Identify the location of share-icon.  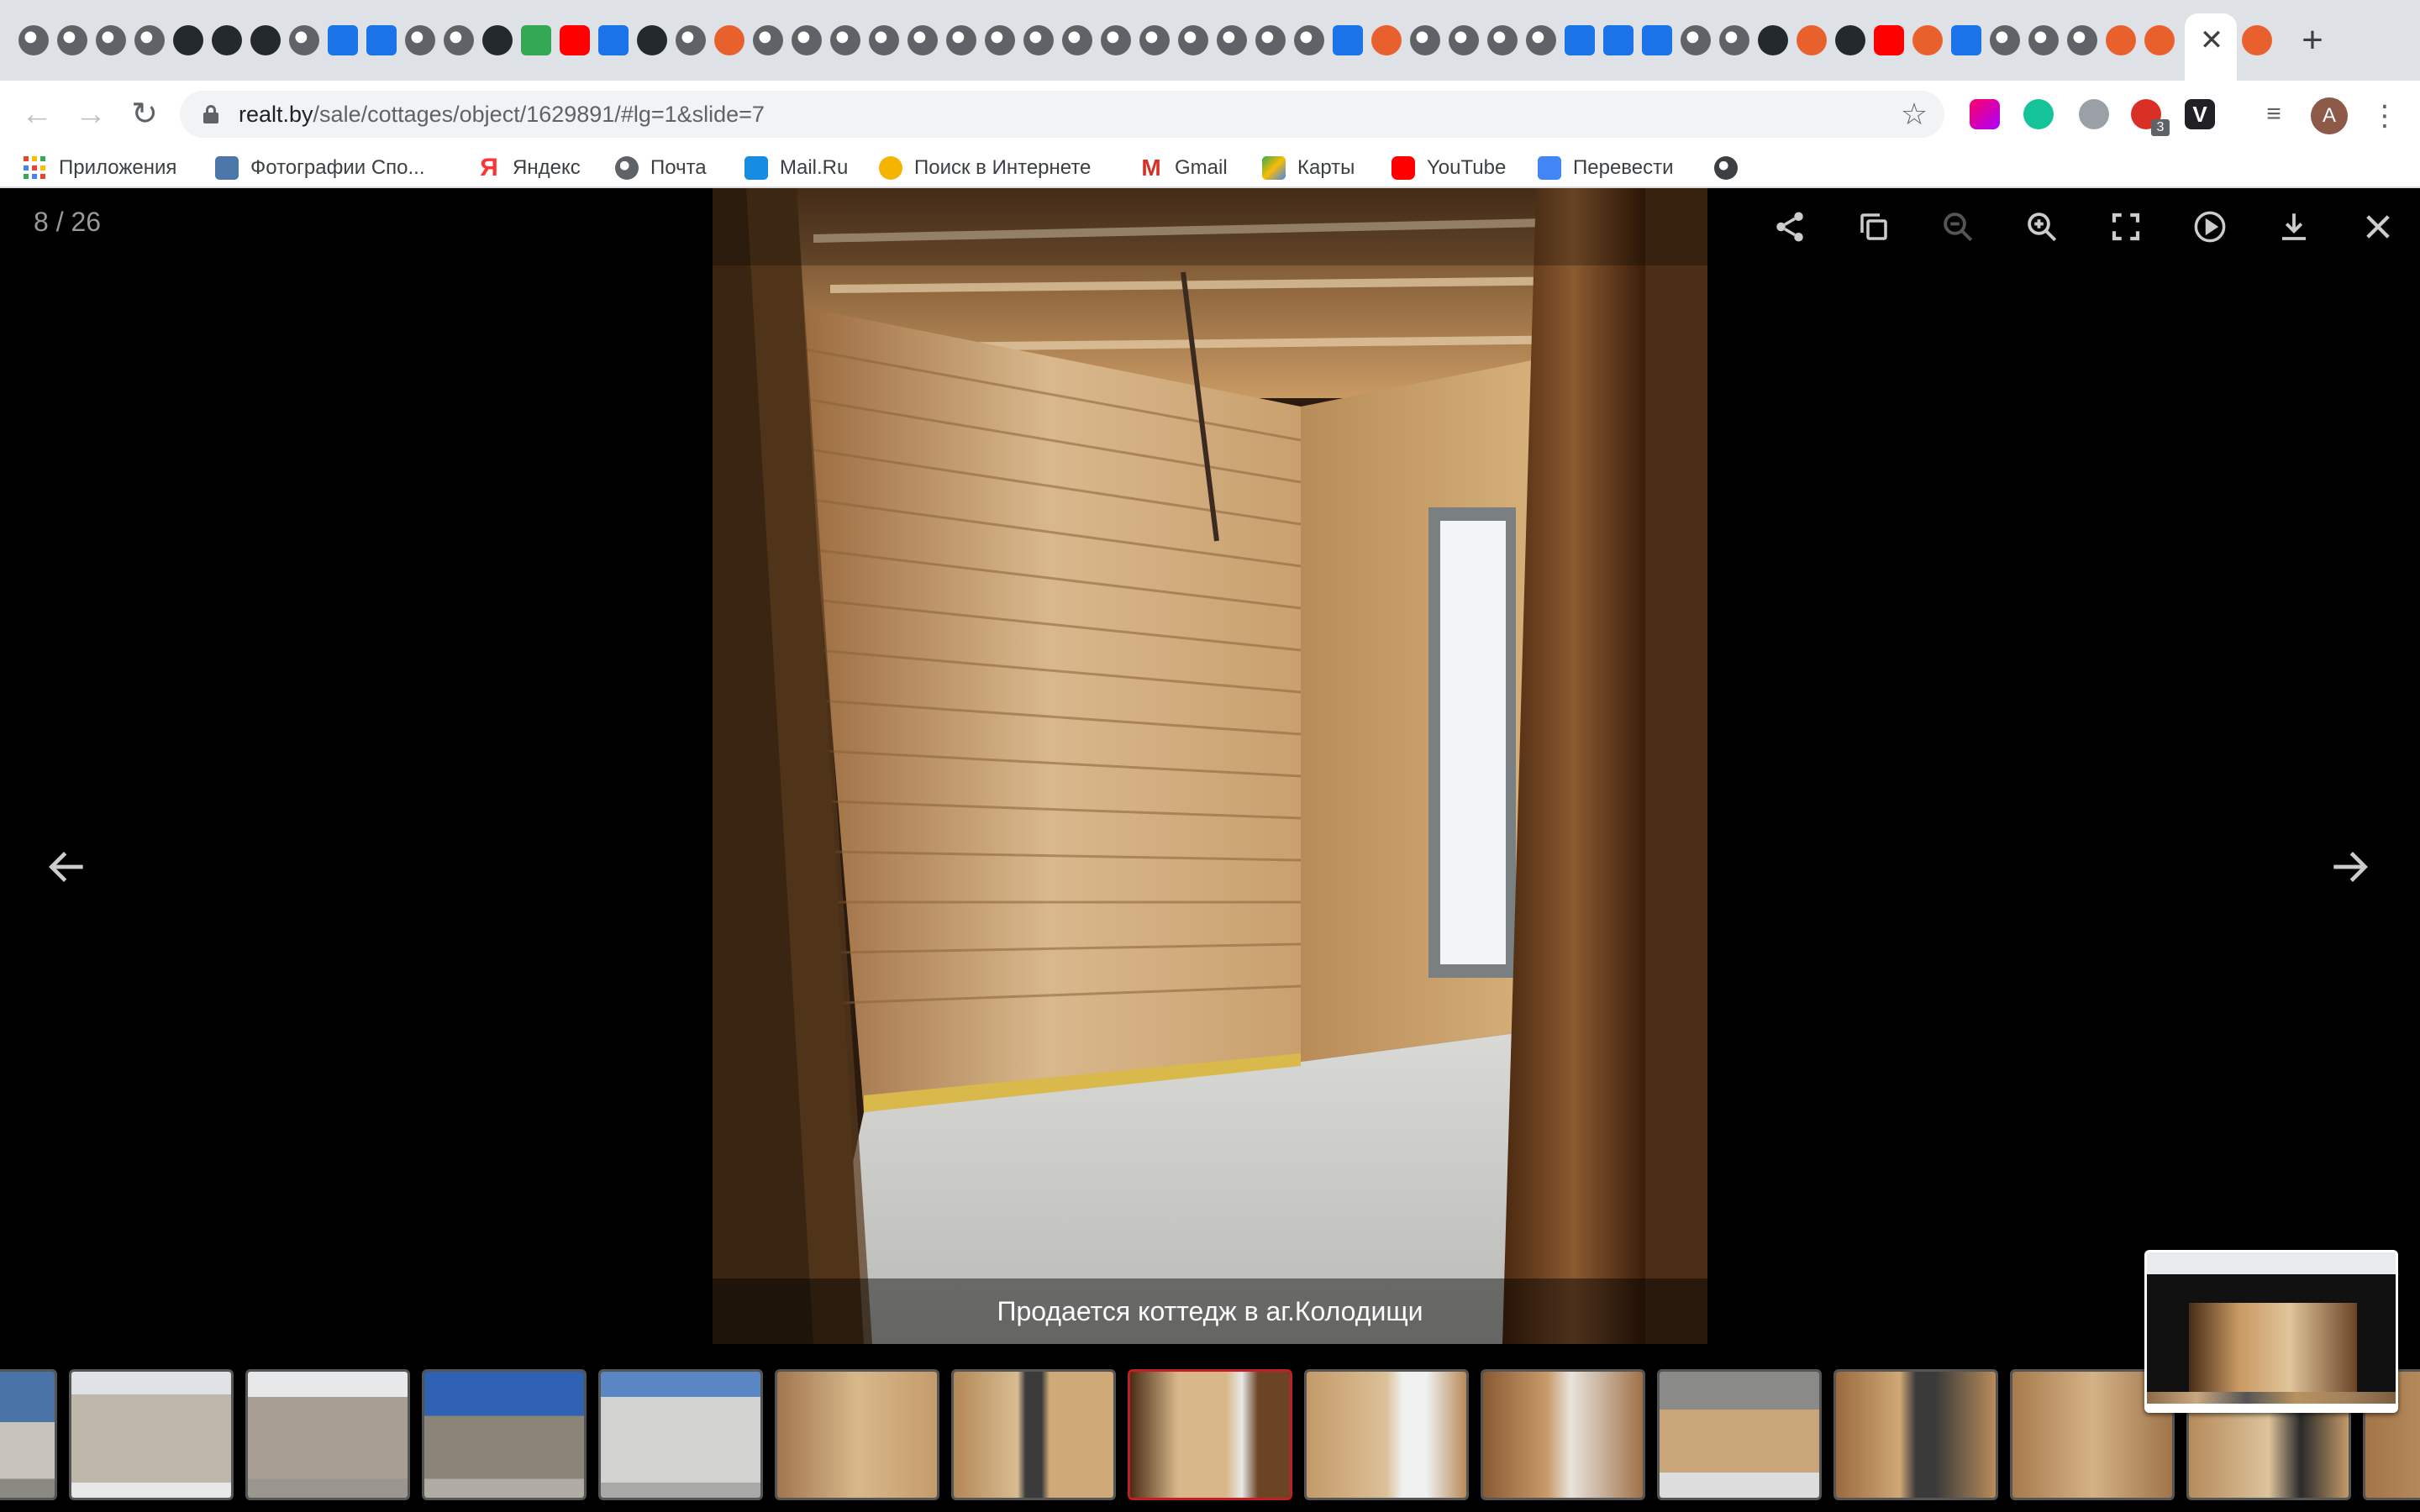
(1790, 226).